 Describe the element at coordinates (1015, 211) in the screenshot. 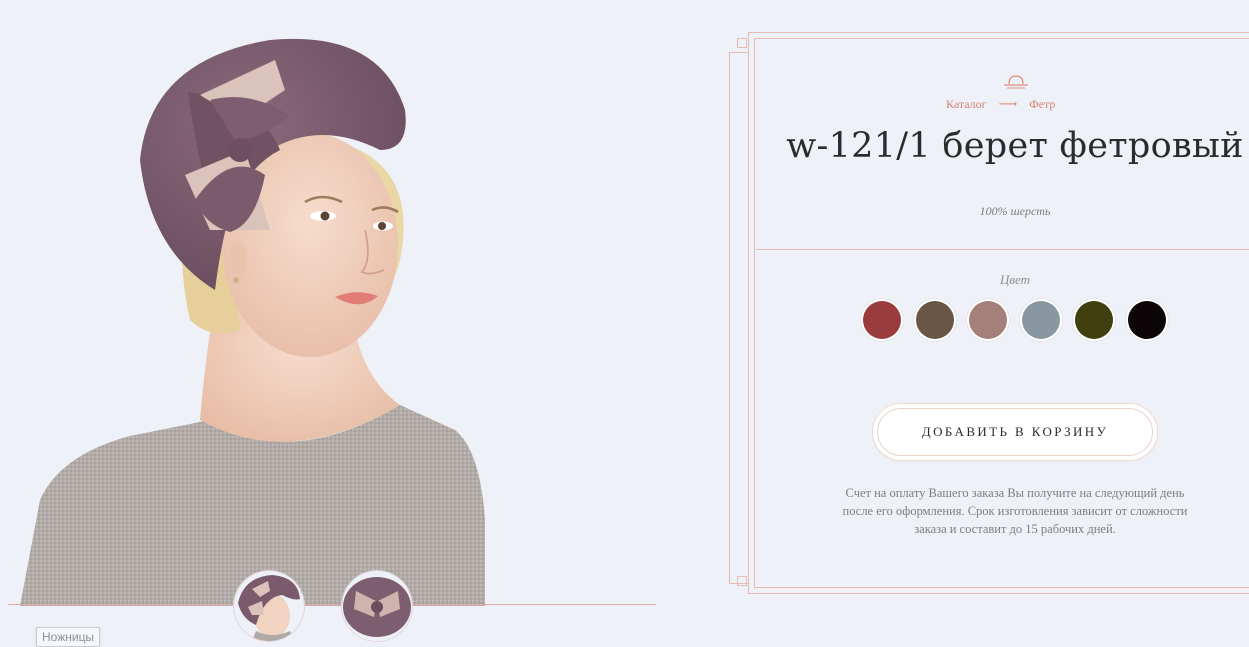

I see `product-material: 100% шерсть` at that location.